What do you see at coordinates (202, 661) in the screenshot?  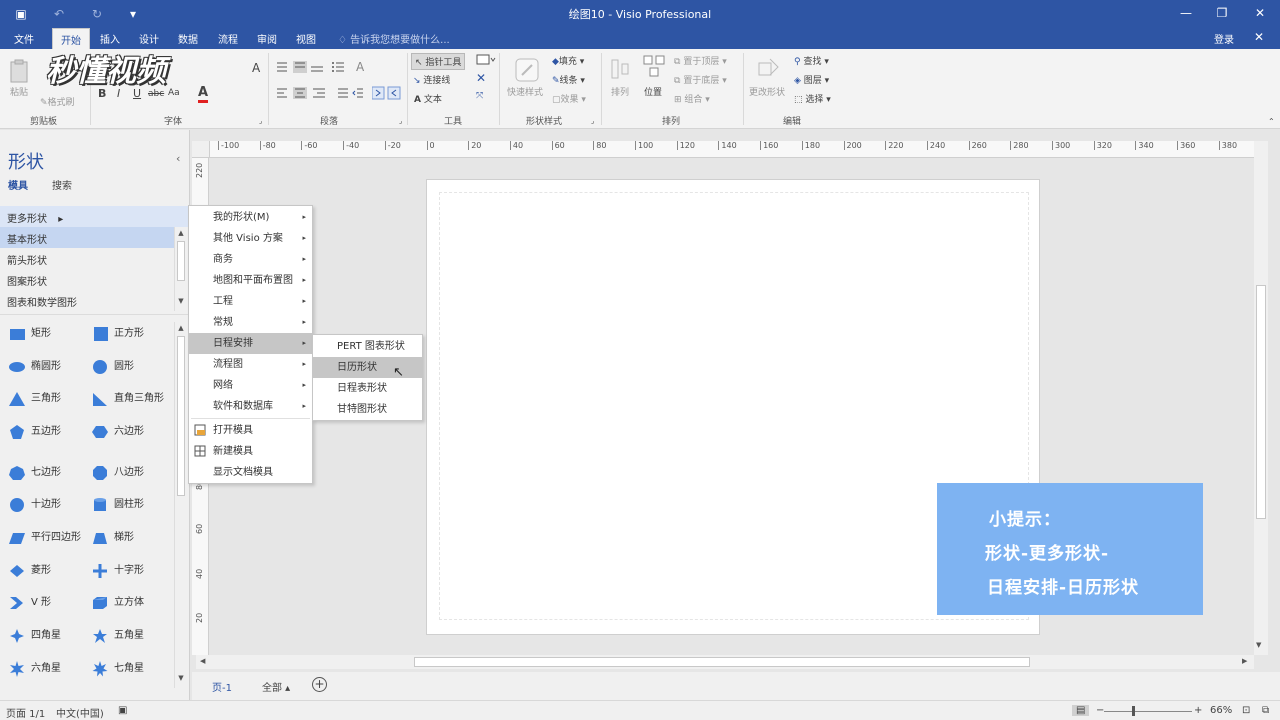 I see `scroll-left-icon: ◀` at bounding box center [202, 661].